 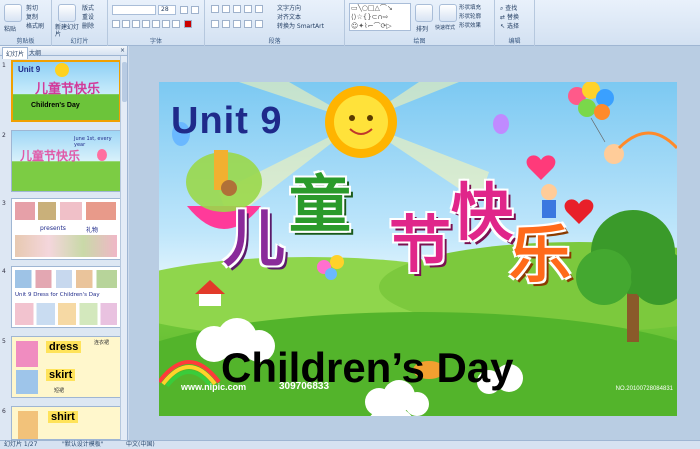 I want to click on tab-slides: 幻灯片, so click(x=15, y=53).